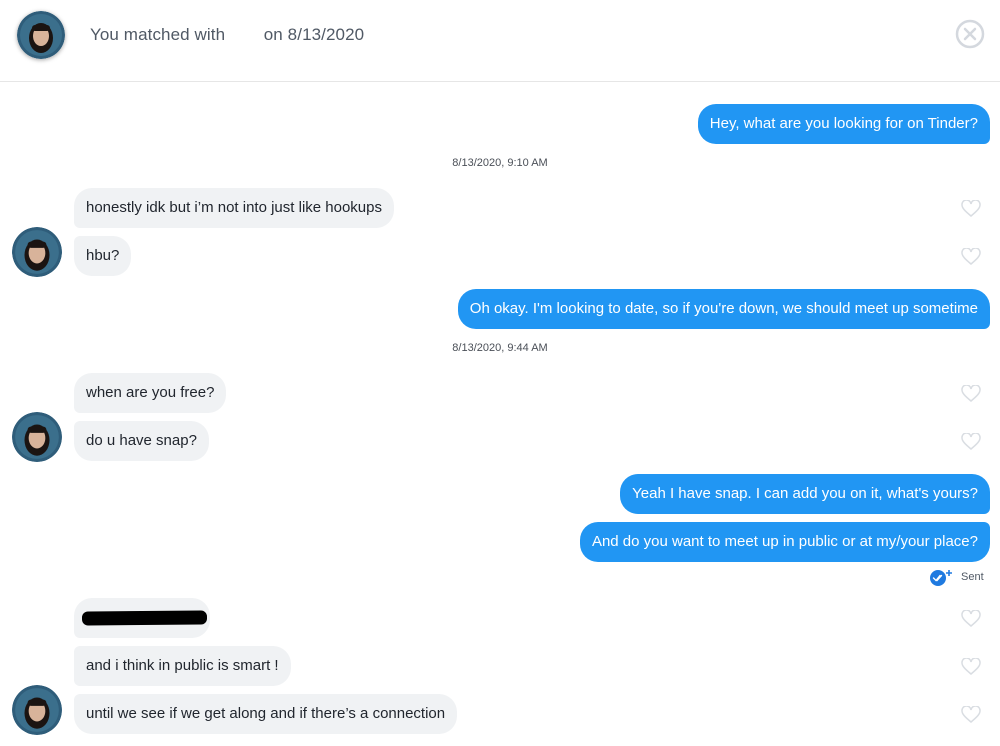 The height and width of the screenshot is (746, 1000). I want to click on close-circle-icon, so click(970, 34).